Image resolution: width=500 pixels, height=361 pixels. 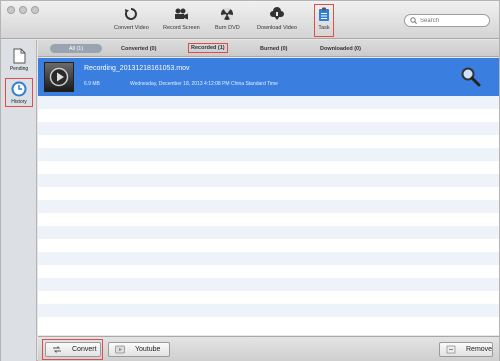 I want to click on window-controls, so click(x=23, y=10).